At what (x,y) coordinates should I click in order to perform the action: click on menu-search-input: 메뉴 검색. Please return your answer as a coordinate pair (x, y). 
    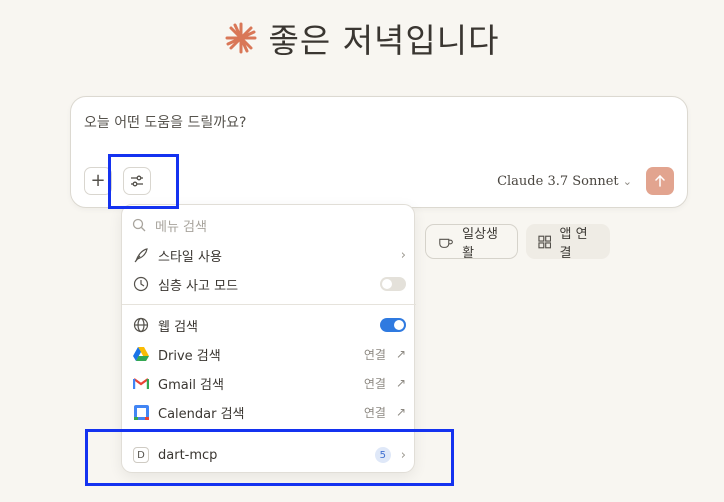
    Looking at the image, I should click on (181, 225).